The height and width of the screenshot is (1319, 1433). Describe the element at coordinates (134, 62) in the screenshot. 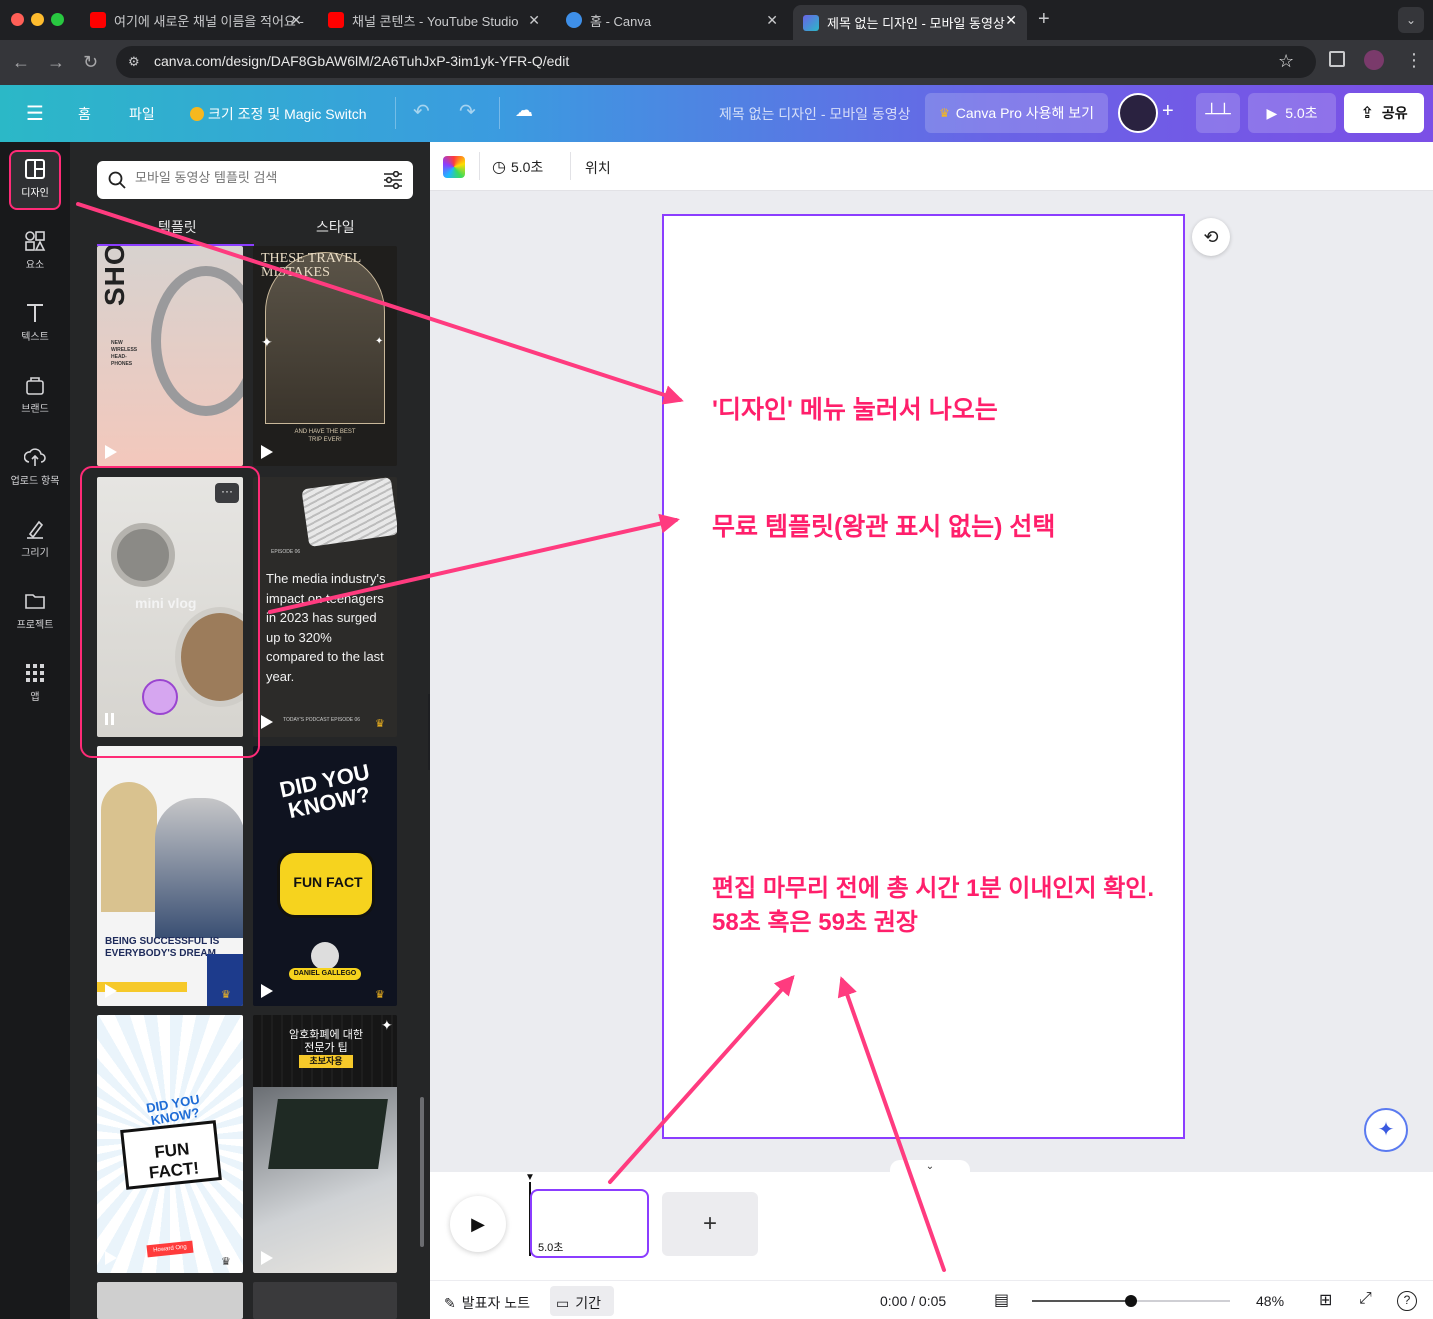

I see `site-settings-icon: ⚙` at that location.